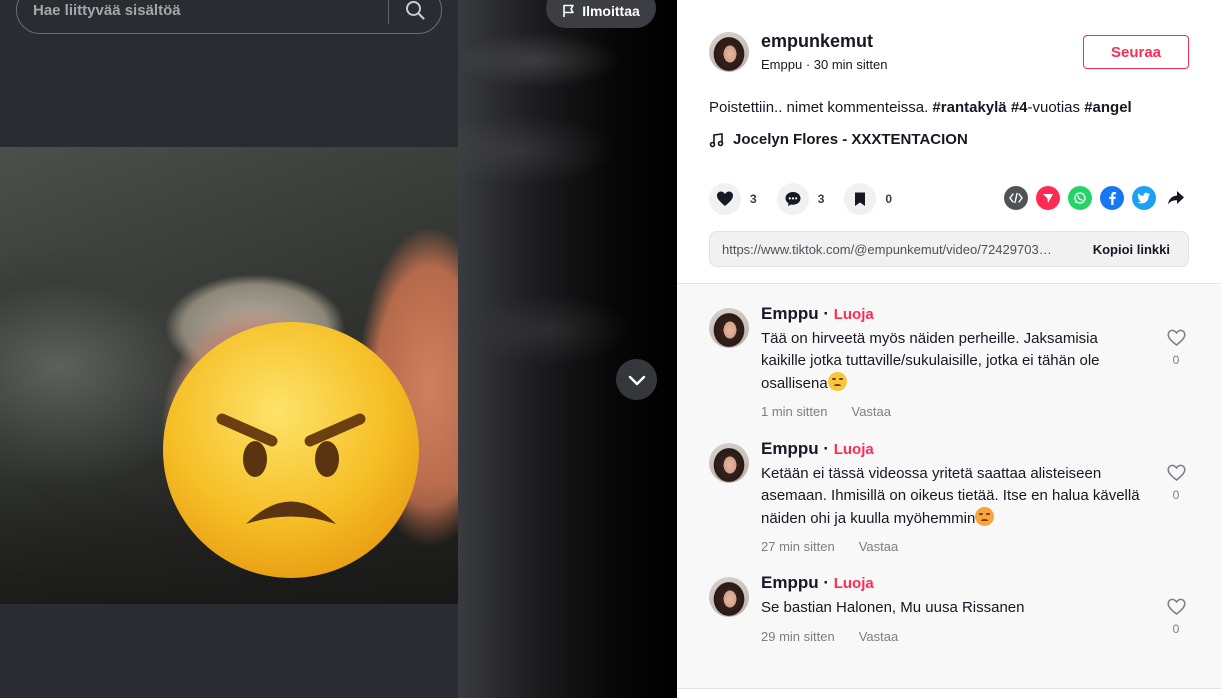 The image size is (1221, 698). What do you see at coordinates (798, 546) in the screenshot?
I see `comment-time: 27 min sitten` at bounding box center [798, 546].